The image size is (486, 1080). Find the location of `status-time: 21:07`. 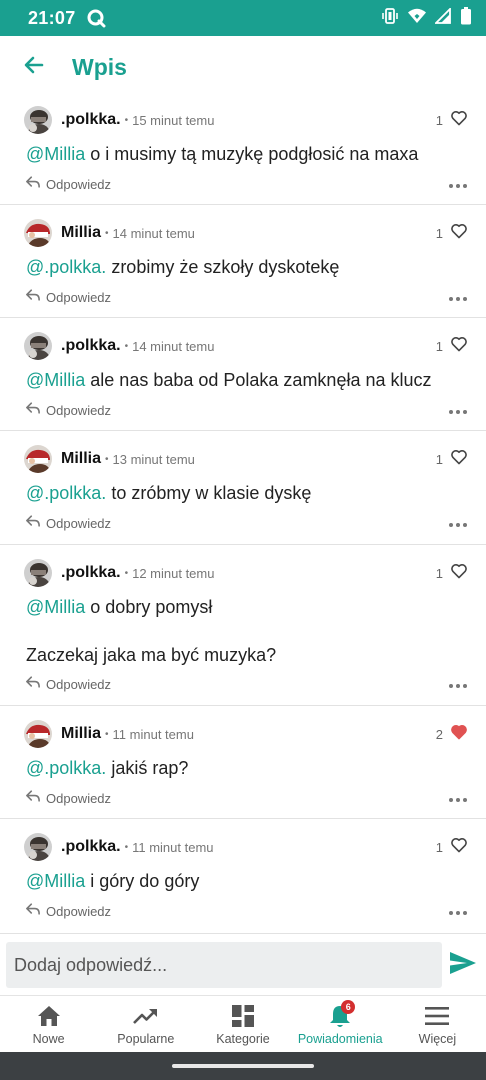

status-time: 21:07 is located at coordinates (52, 17).